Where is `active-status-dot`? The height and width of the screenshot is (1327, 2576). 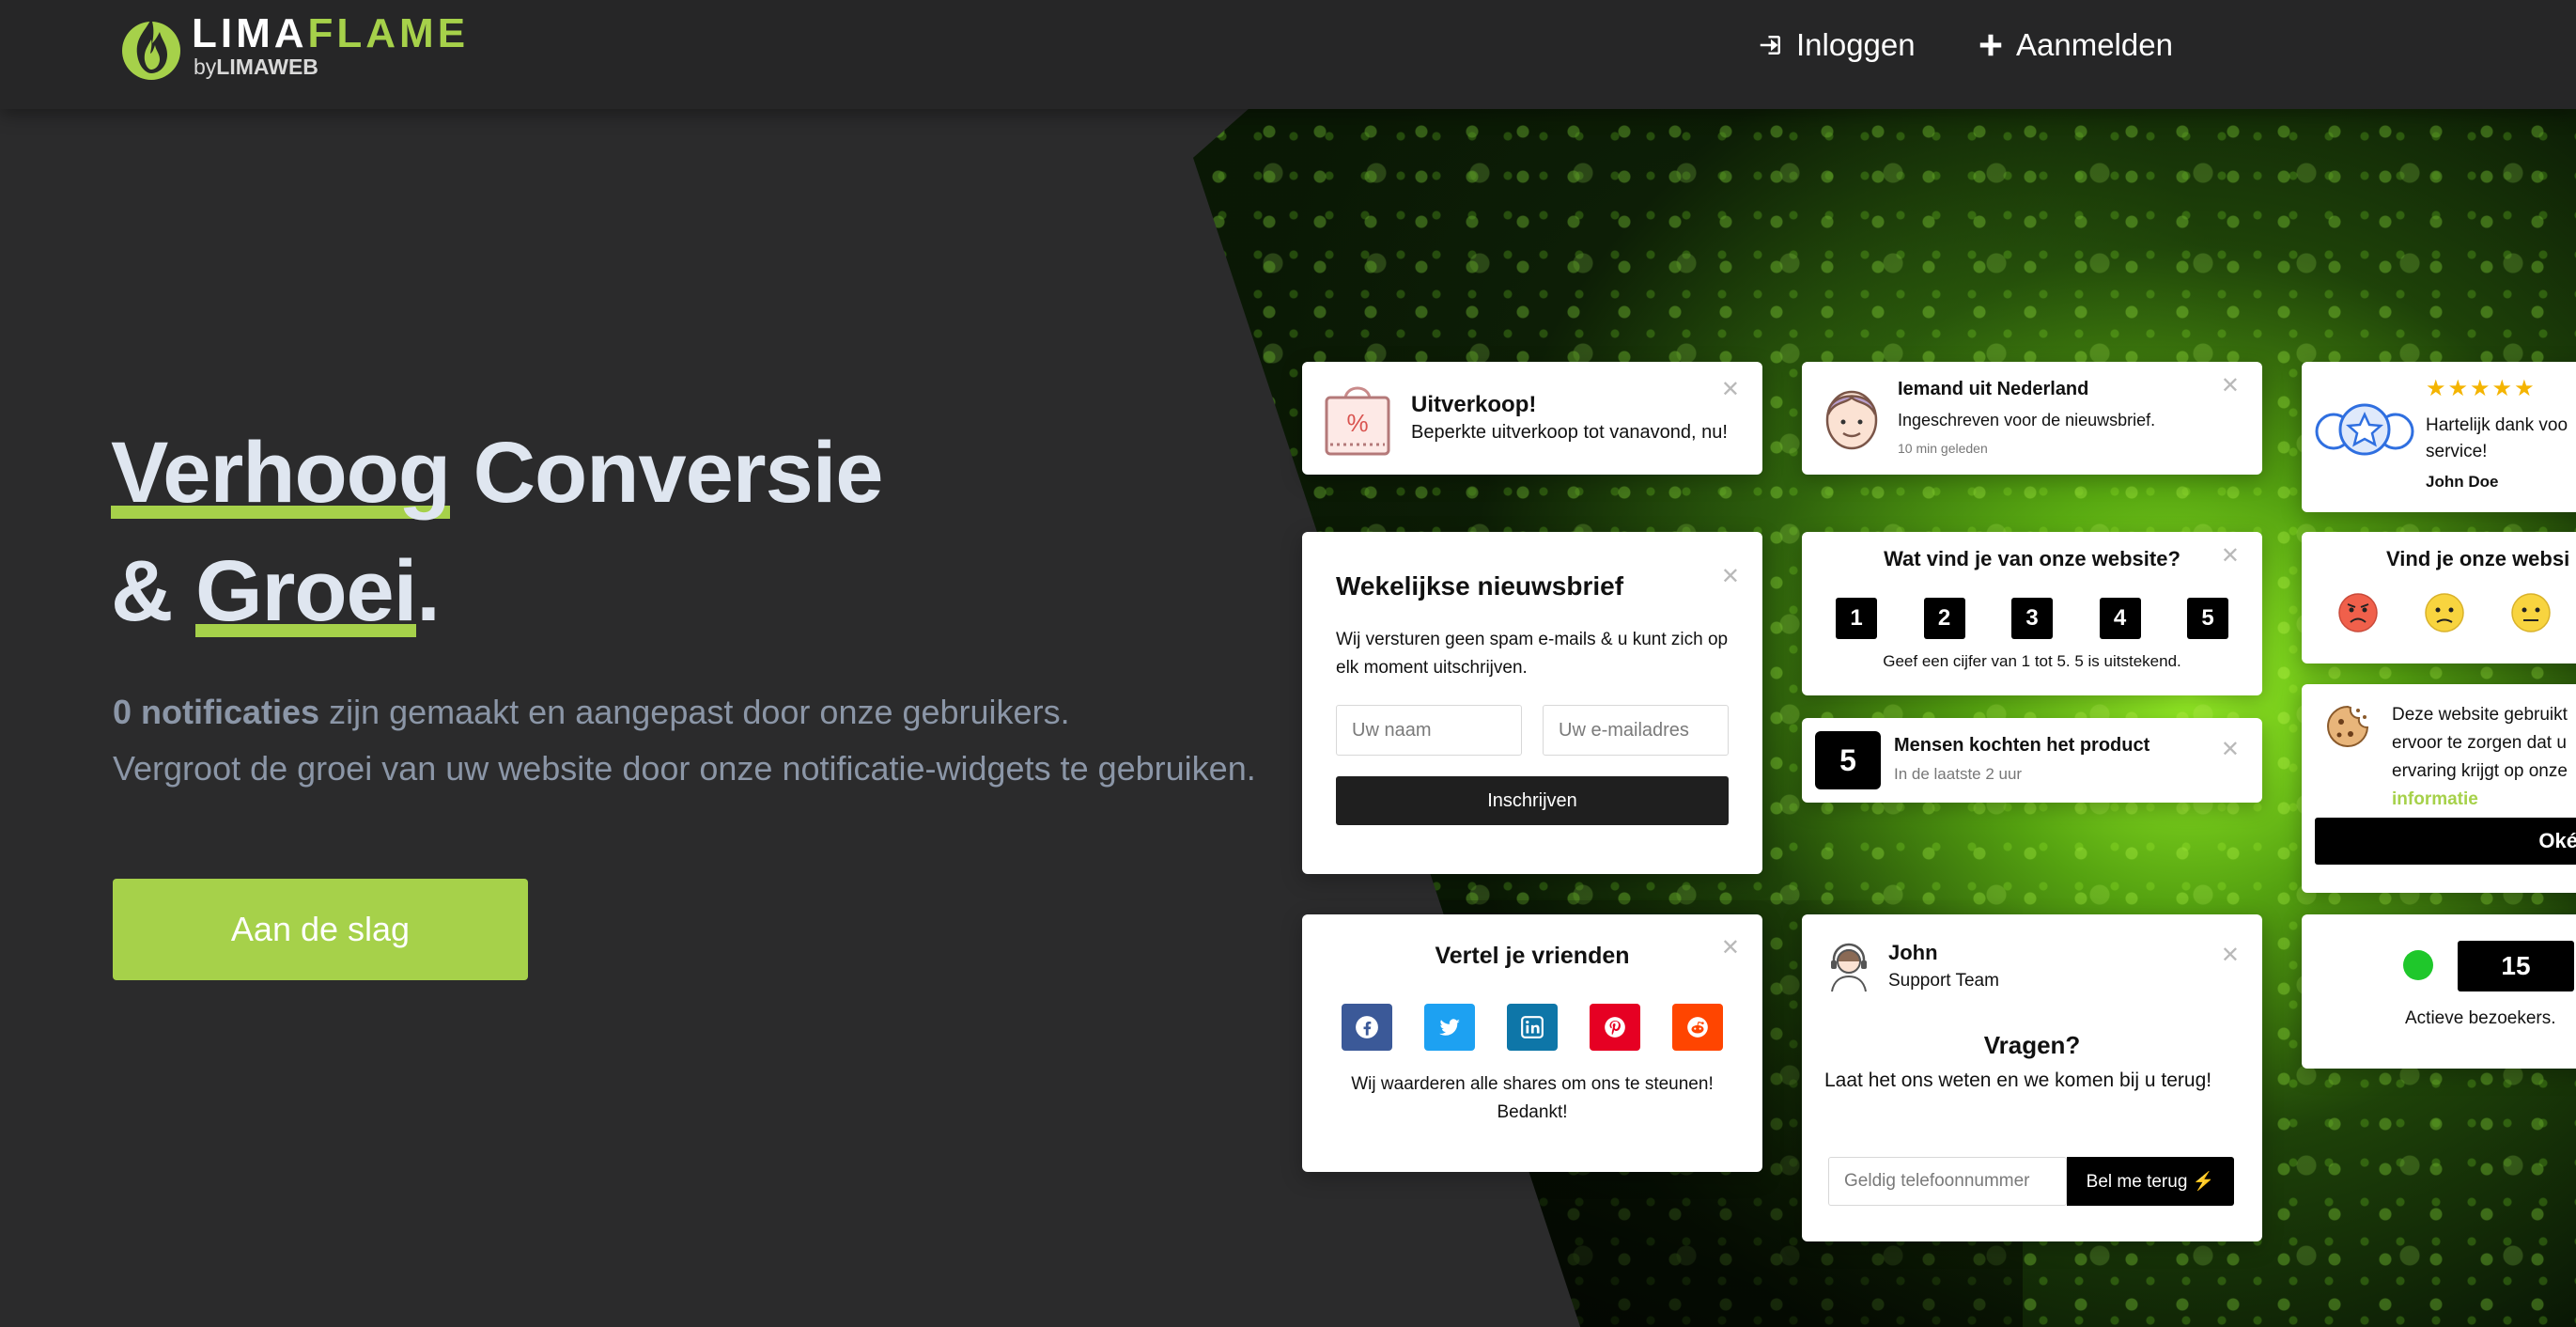 active-status-dot is located at coordinates (2418, 965).